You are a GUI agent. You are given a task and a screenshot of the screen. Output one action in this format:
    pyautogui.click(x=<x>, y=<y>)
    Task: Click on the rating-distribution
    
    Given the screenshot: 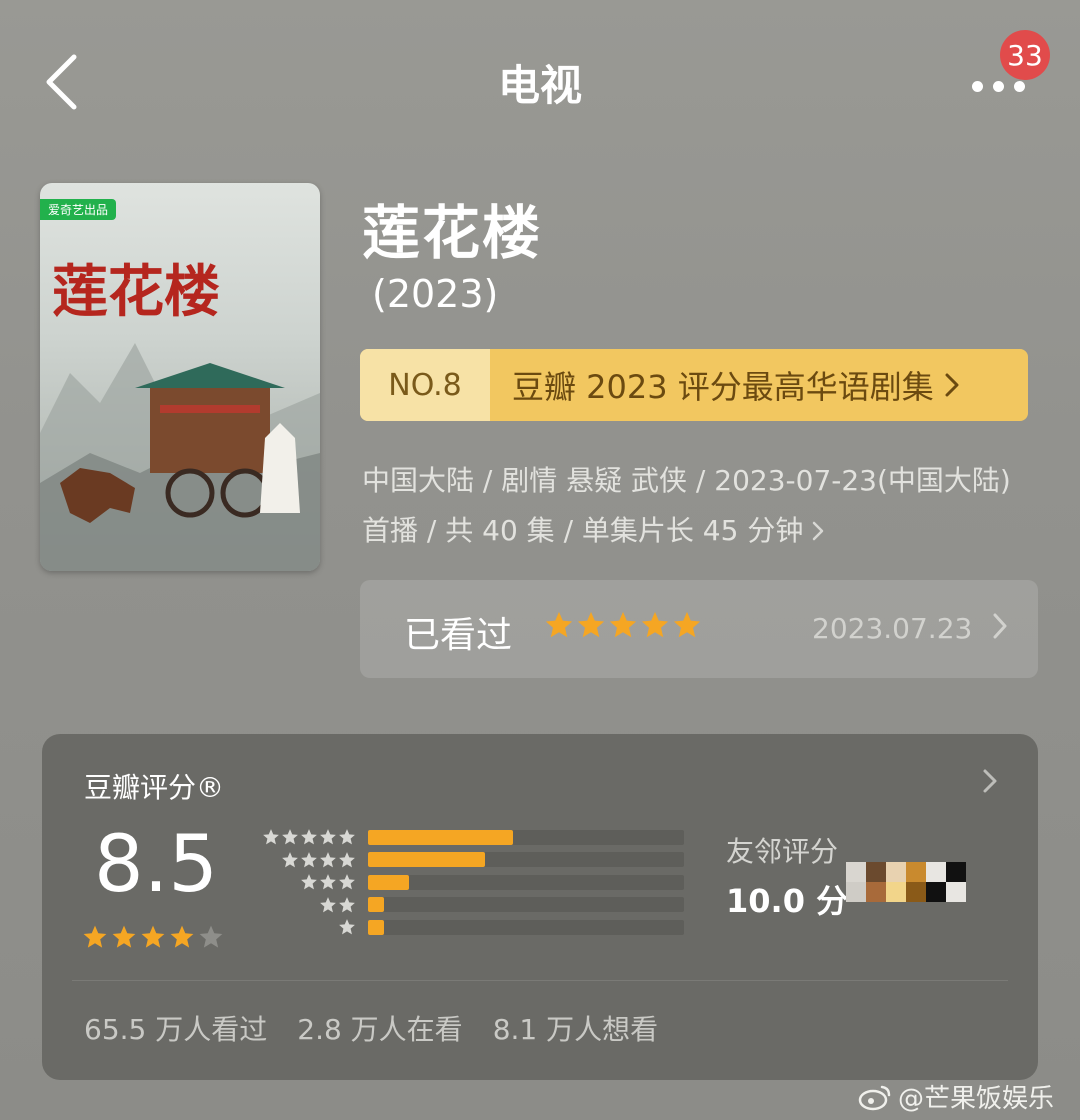 What is the action you would take?
    pyautogui.click(x=470, y=882)
    